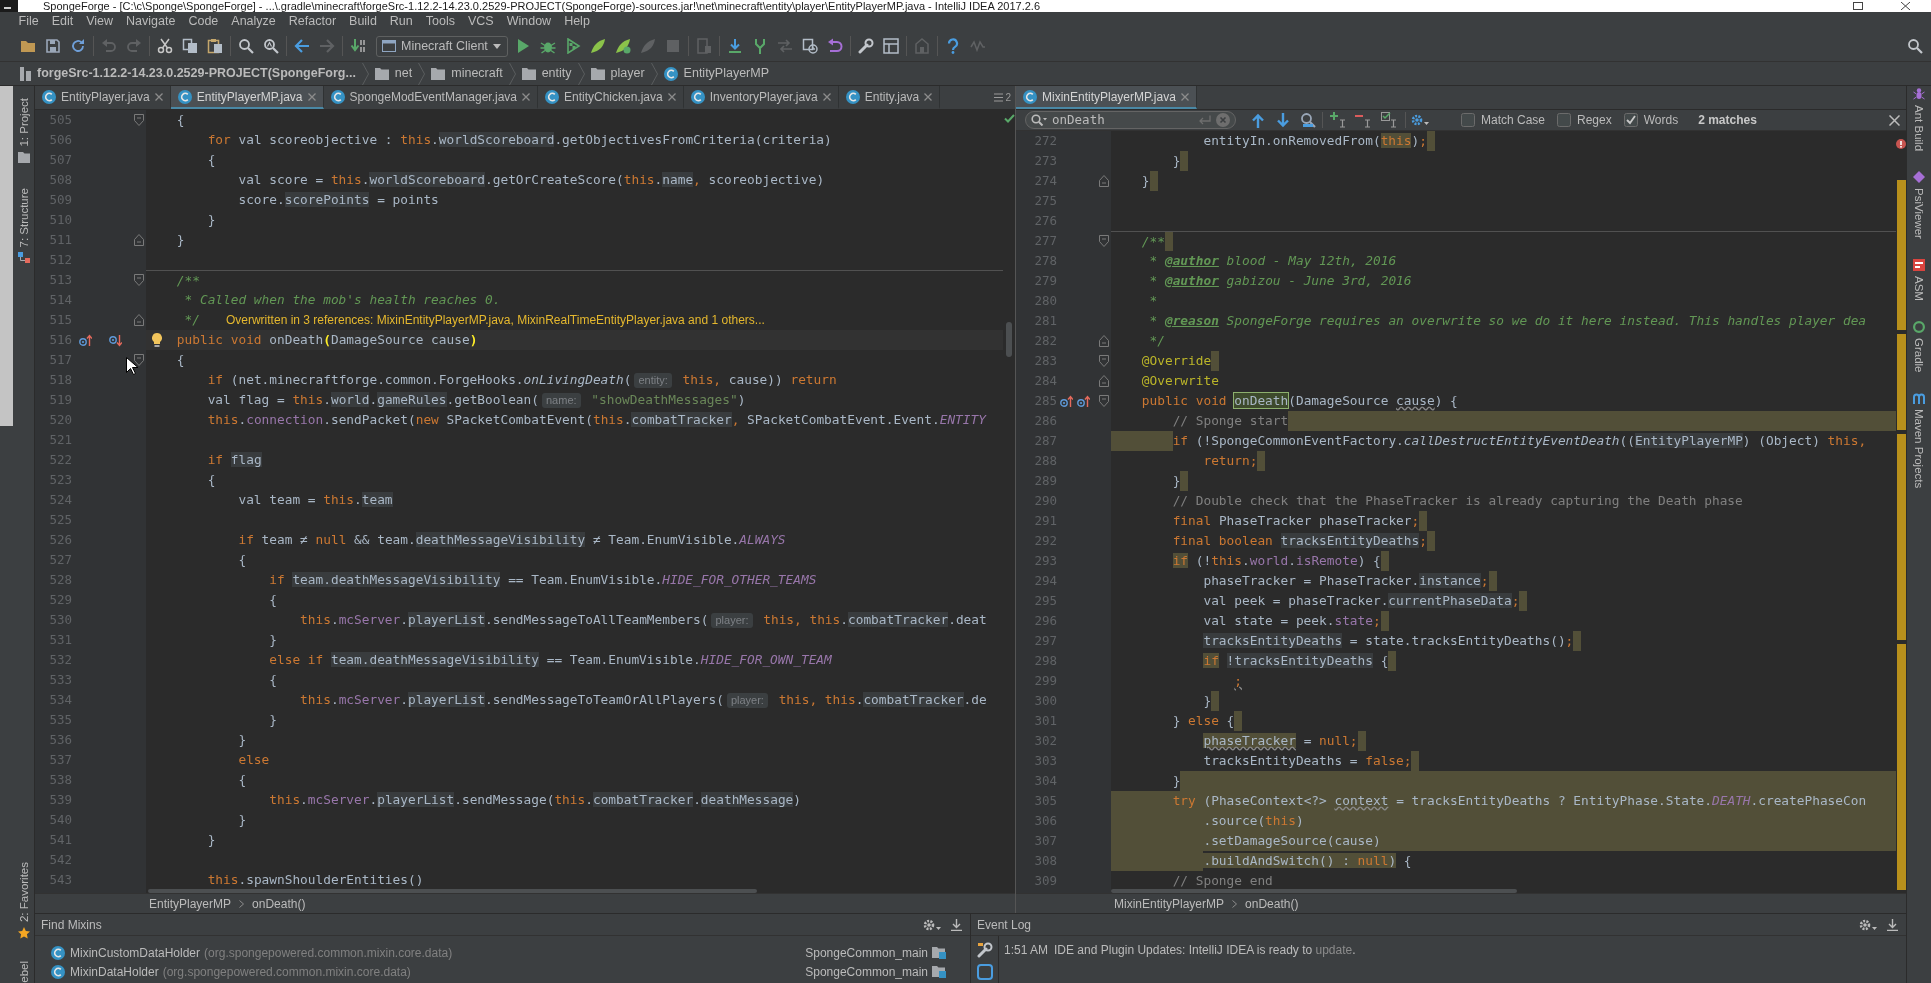  I want to click on tool-window-button: Ant Build, so click(1919, 120).